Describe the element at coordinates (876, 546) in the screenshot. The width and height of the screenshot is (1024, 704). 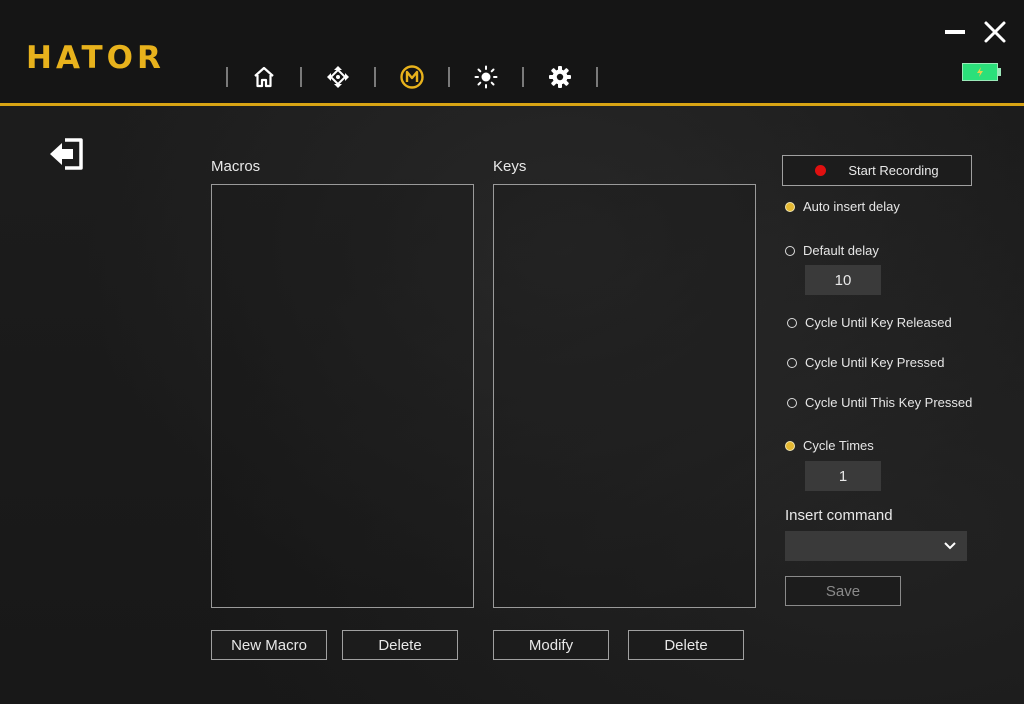
I see `insert-command-select` at that location.